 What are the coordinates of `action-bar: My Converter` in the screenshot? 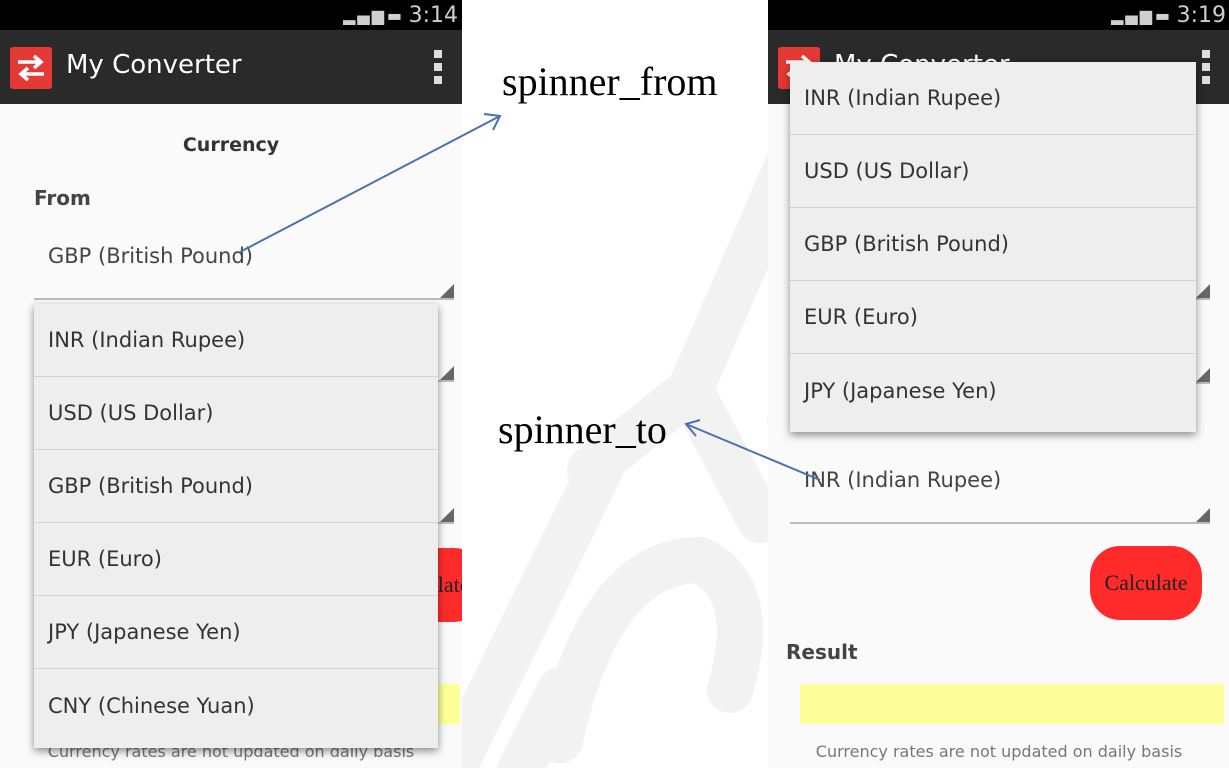 It's located at (231, 67).